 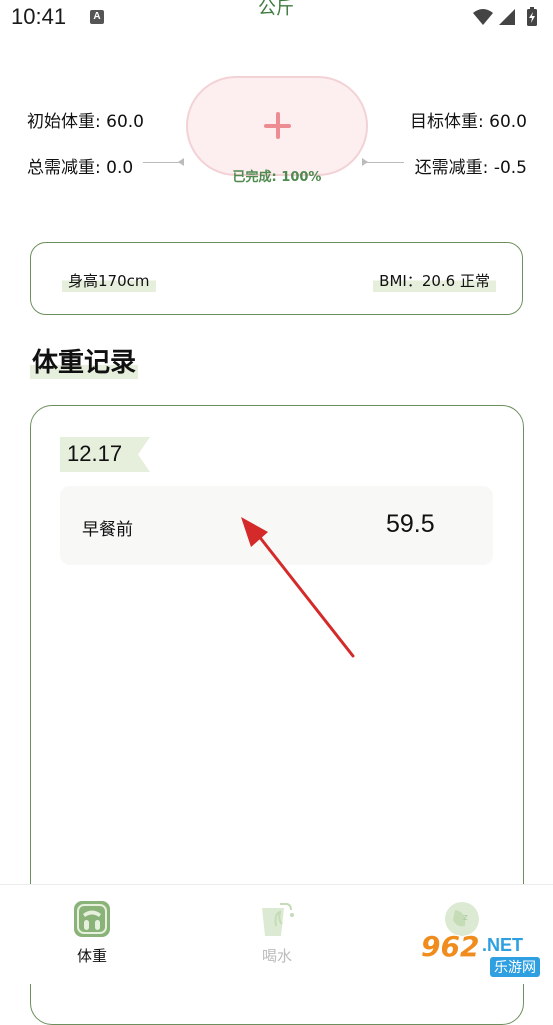 What do you see at coordinates (92, 955) in the screenshot?
I see `nav-label-weight: 体重` at bounding box center [92, 955].